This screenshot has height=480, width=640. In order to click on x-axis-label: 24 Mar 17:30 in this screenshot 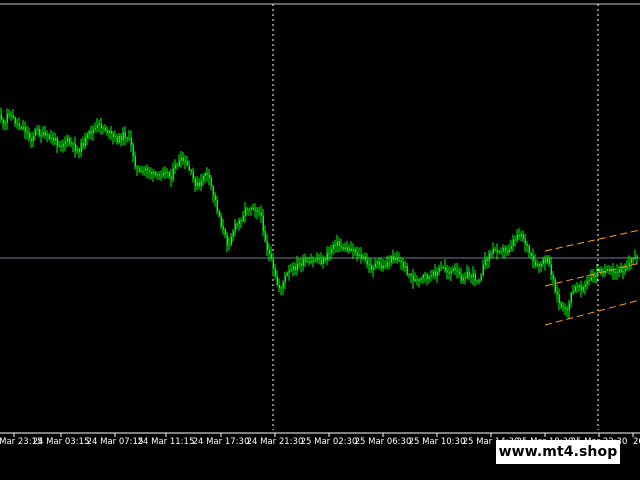, I will do `click(221, 442)`.